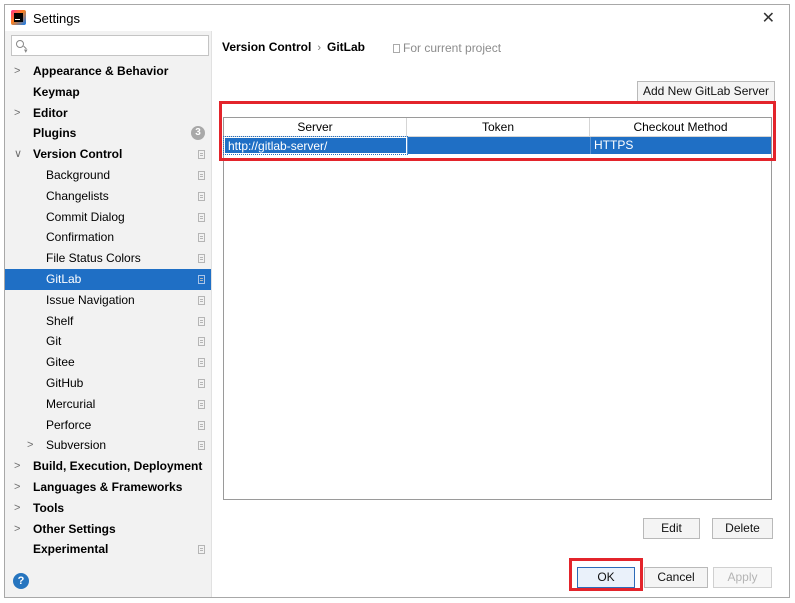 The width and height of the screenshot is (795, 603). I want to click on plugin-updates-badge: 3, so click(198, 133).